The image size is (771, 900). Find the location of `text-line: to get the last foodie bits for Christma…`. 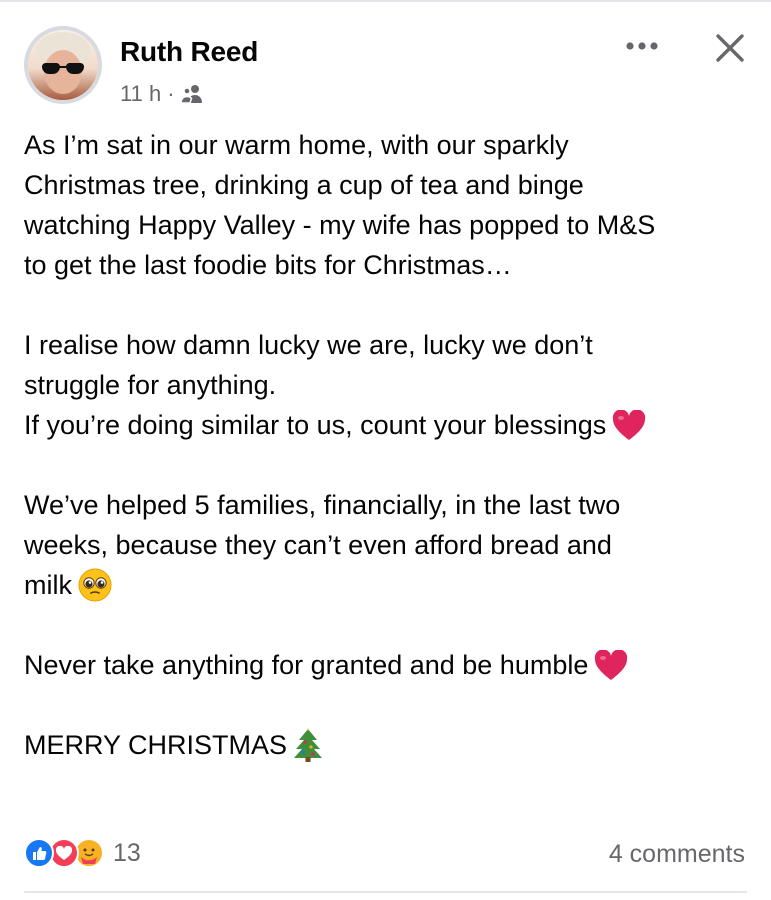

text-line: to get the last foodie bits for Christma… is located at coordinates (268, 265).